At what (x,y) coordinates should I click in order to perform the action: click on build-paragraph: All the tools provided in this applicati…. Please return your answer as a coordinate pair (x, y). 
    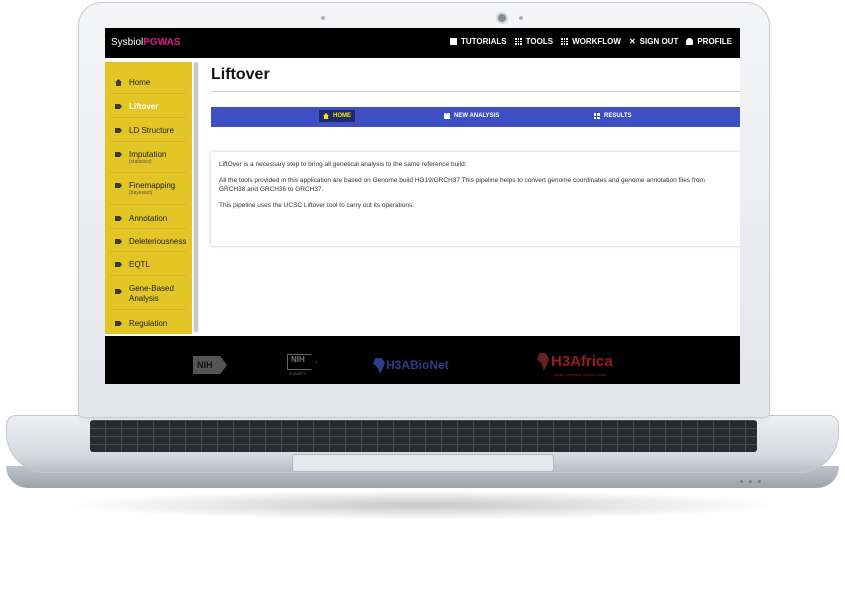
    Looking at the image, I should click on (462, 185).